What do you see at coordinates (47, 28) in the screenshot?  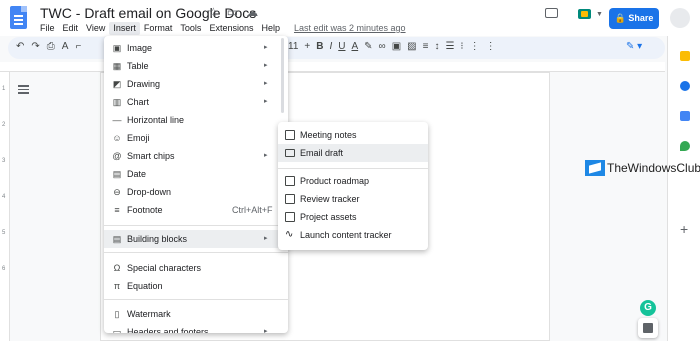 I see `menu-file: File` at bounding box center [47, 28].